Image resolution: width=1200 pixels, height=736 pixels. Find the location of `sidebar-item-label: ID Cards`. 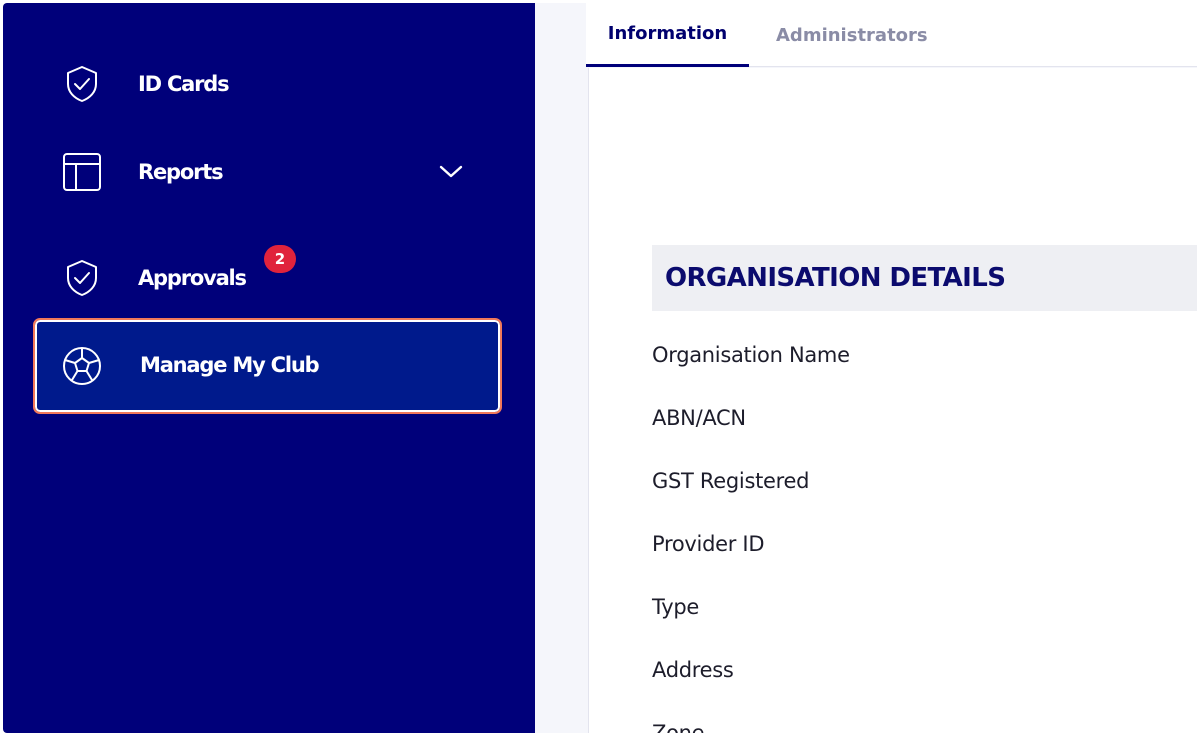

sidebar-item-label: ID Cards is located at coordinates (184, 84).